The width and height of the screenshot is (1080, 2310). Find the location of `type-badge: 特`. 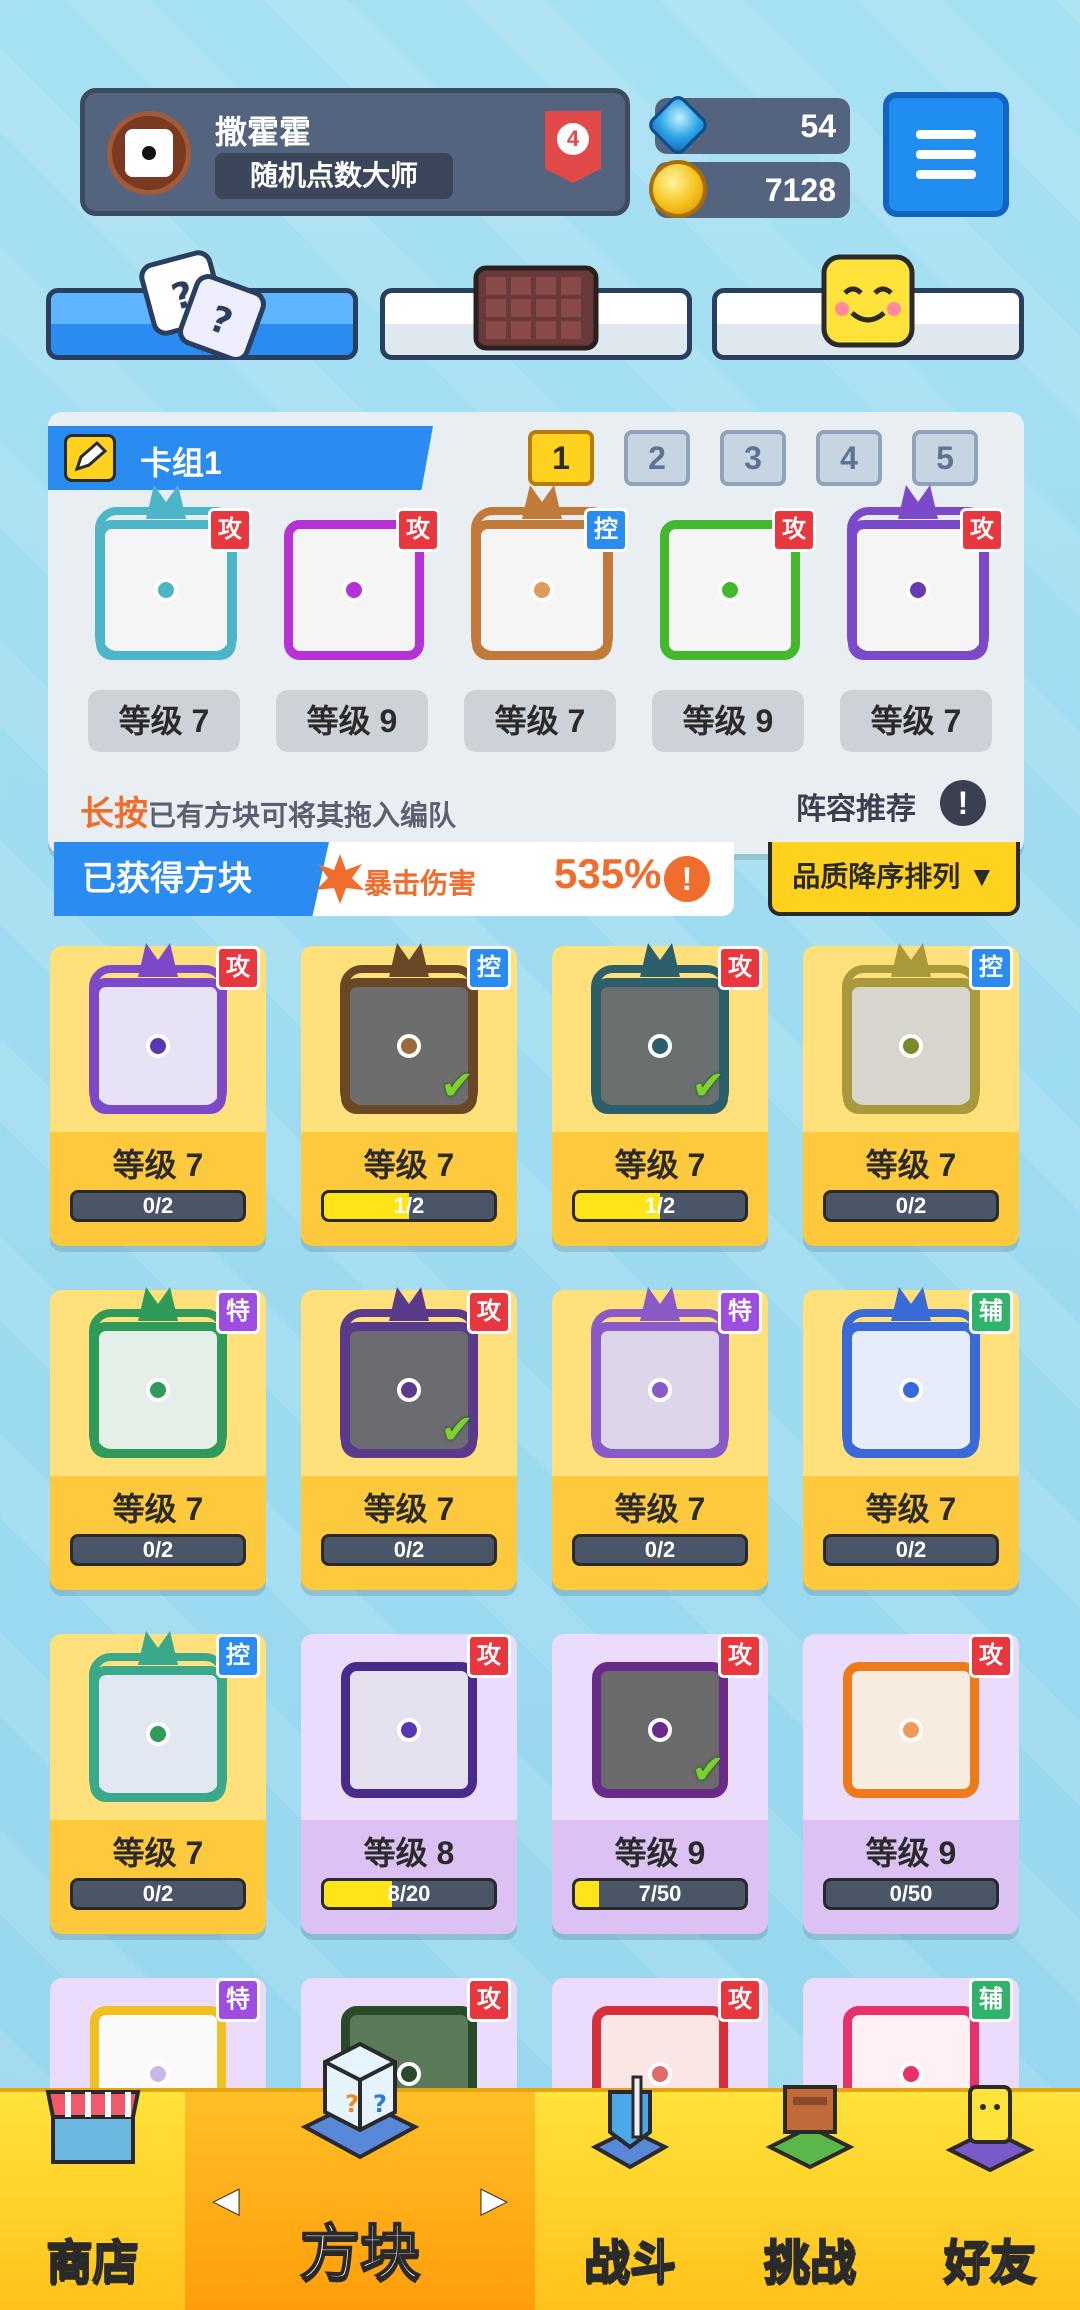

type-badge: 特 is located at coordinates (238, 2000).